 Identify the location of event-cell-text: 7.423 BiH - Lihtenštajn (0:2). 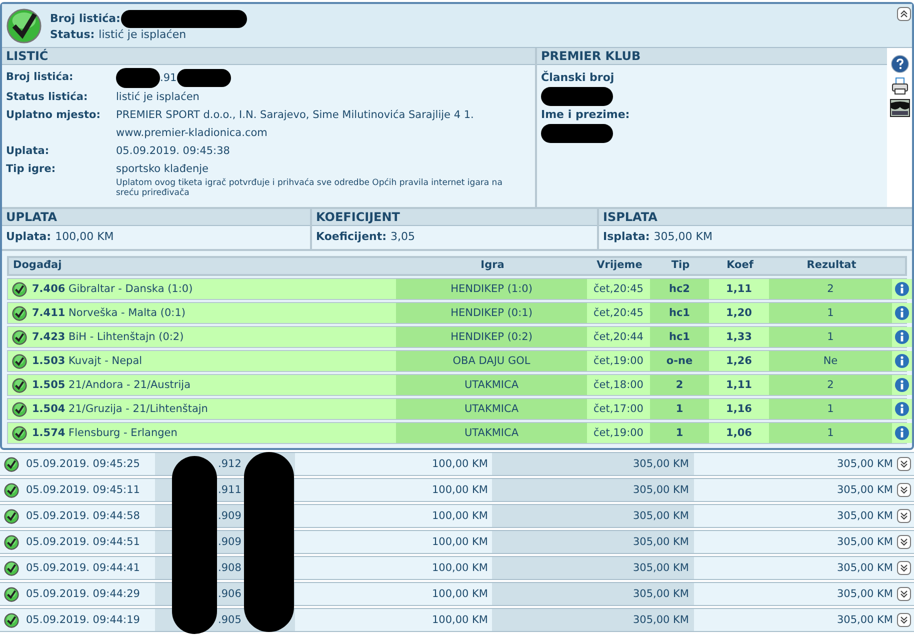
(108, 337).